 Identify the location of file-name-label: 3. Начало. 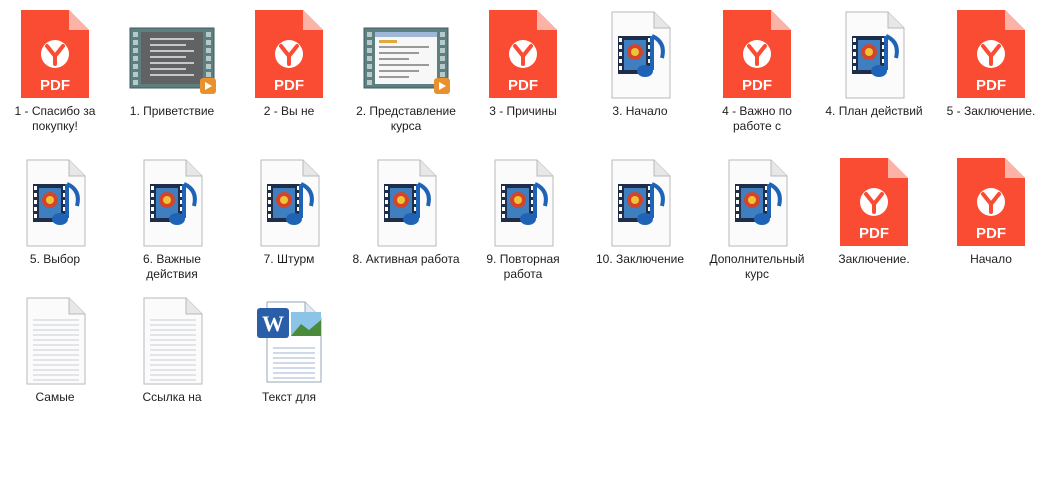
(640, 111).